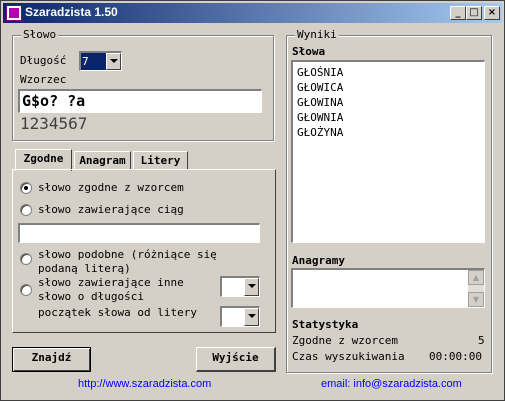 The height and width of the screenshot is (401, 505). Describe the element at coordinates (388, 288) in the screenshot. I see `anagrams-list: ▲ ▼` at that location.